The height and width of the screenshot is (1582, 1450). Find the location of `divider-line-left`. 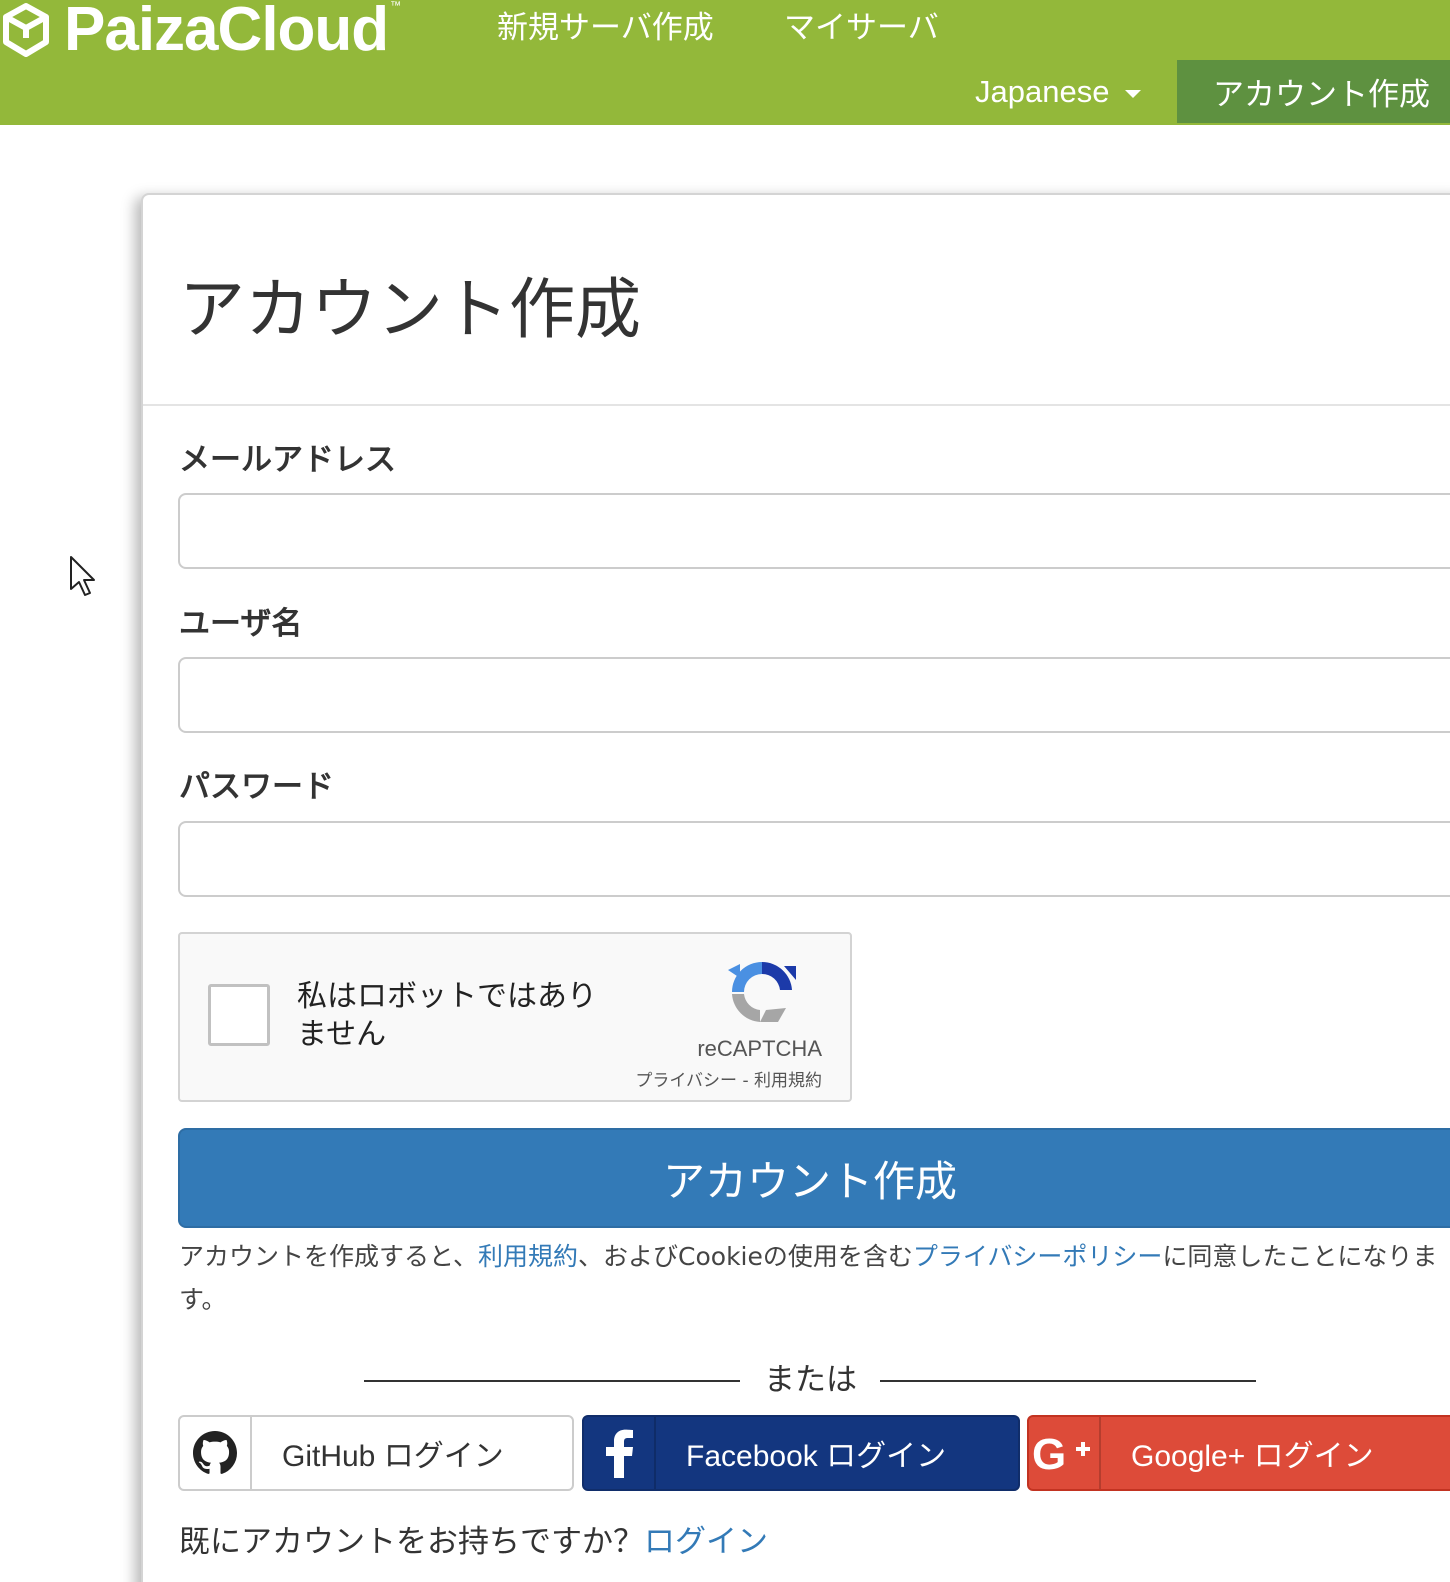

divider-line-left is located at coordinates (552, 1381).